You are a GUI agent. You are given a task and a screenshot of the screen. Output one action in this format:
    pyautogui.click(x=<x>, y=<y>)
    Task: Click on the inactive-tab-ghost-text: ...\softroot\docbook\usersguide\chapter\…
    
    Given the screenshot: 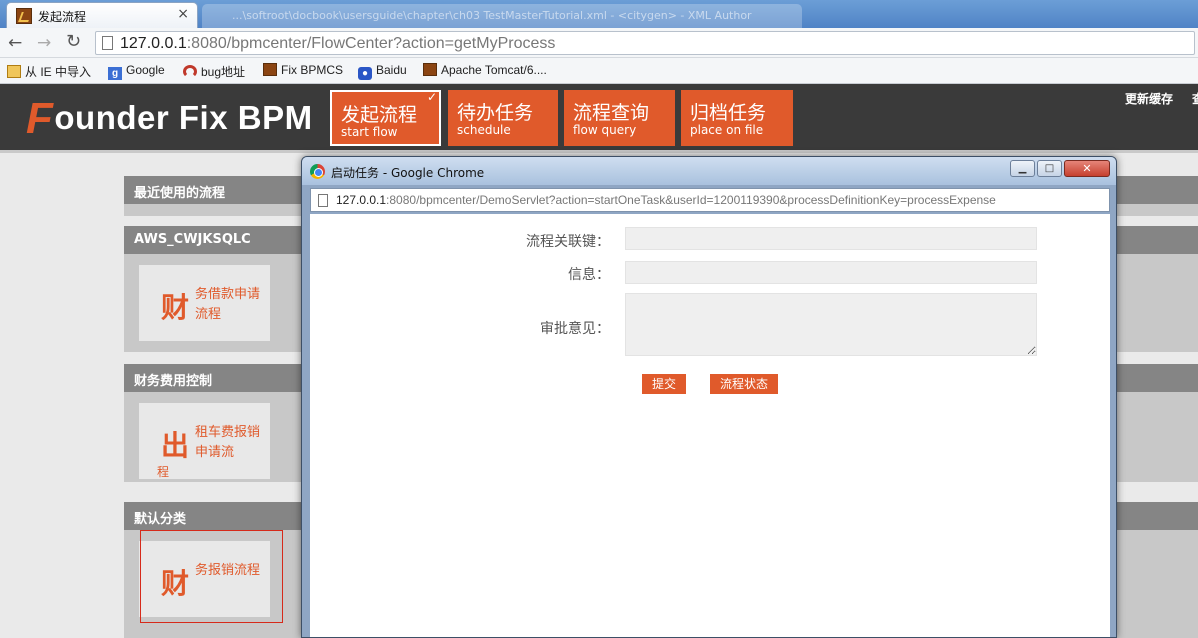 What is the action you would take?
    pyautogui.click(x=492, y=15)
    